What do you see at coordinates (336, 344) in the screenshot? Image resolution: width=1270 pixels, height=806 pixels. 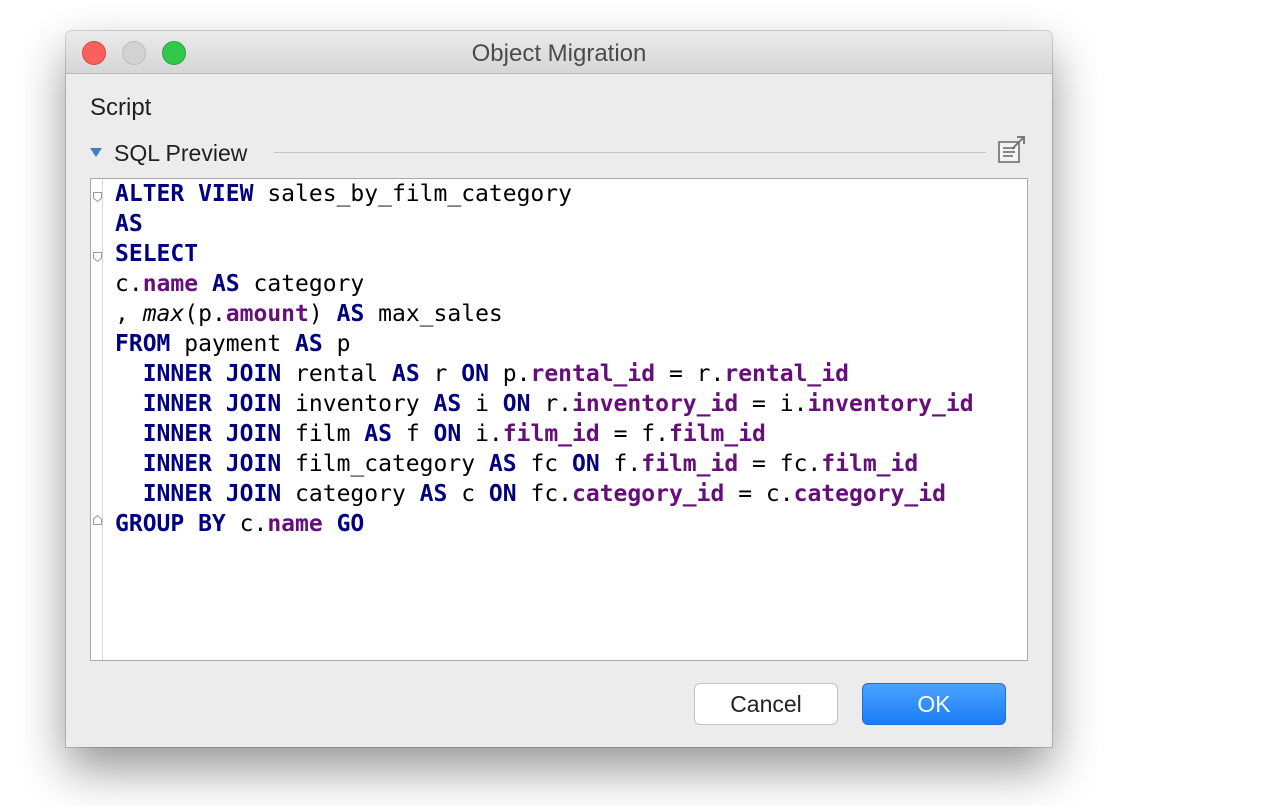 I see `sql-text: p` at bounding box center [336, 344].